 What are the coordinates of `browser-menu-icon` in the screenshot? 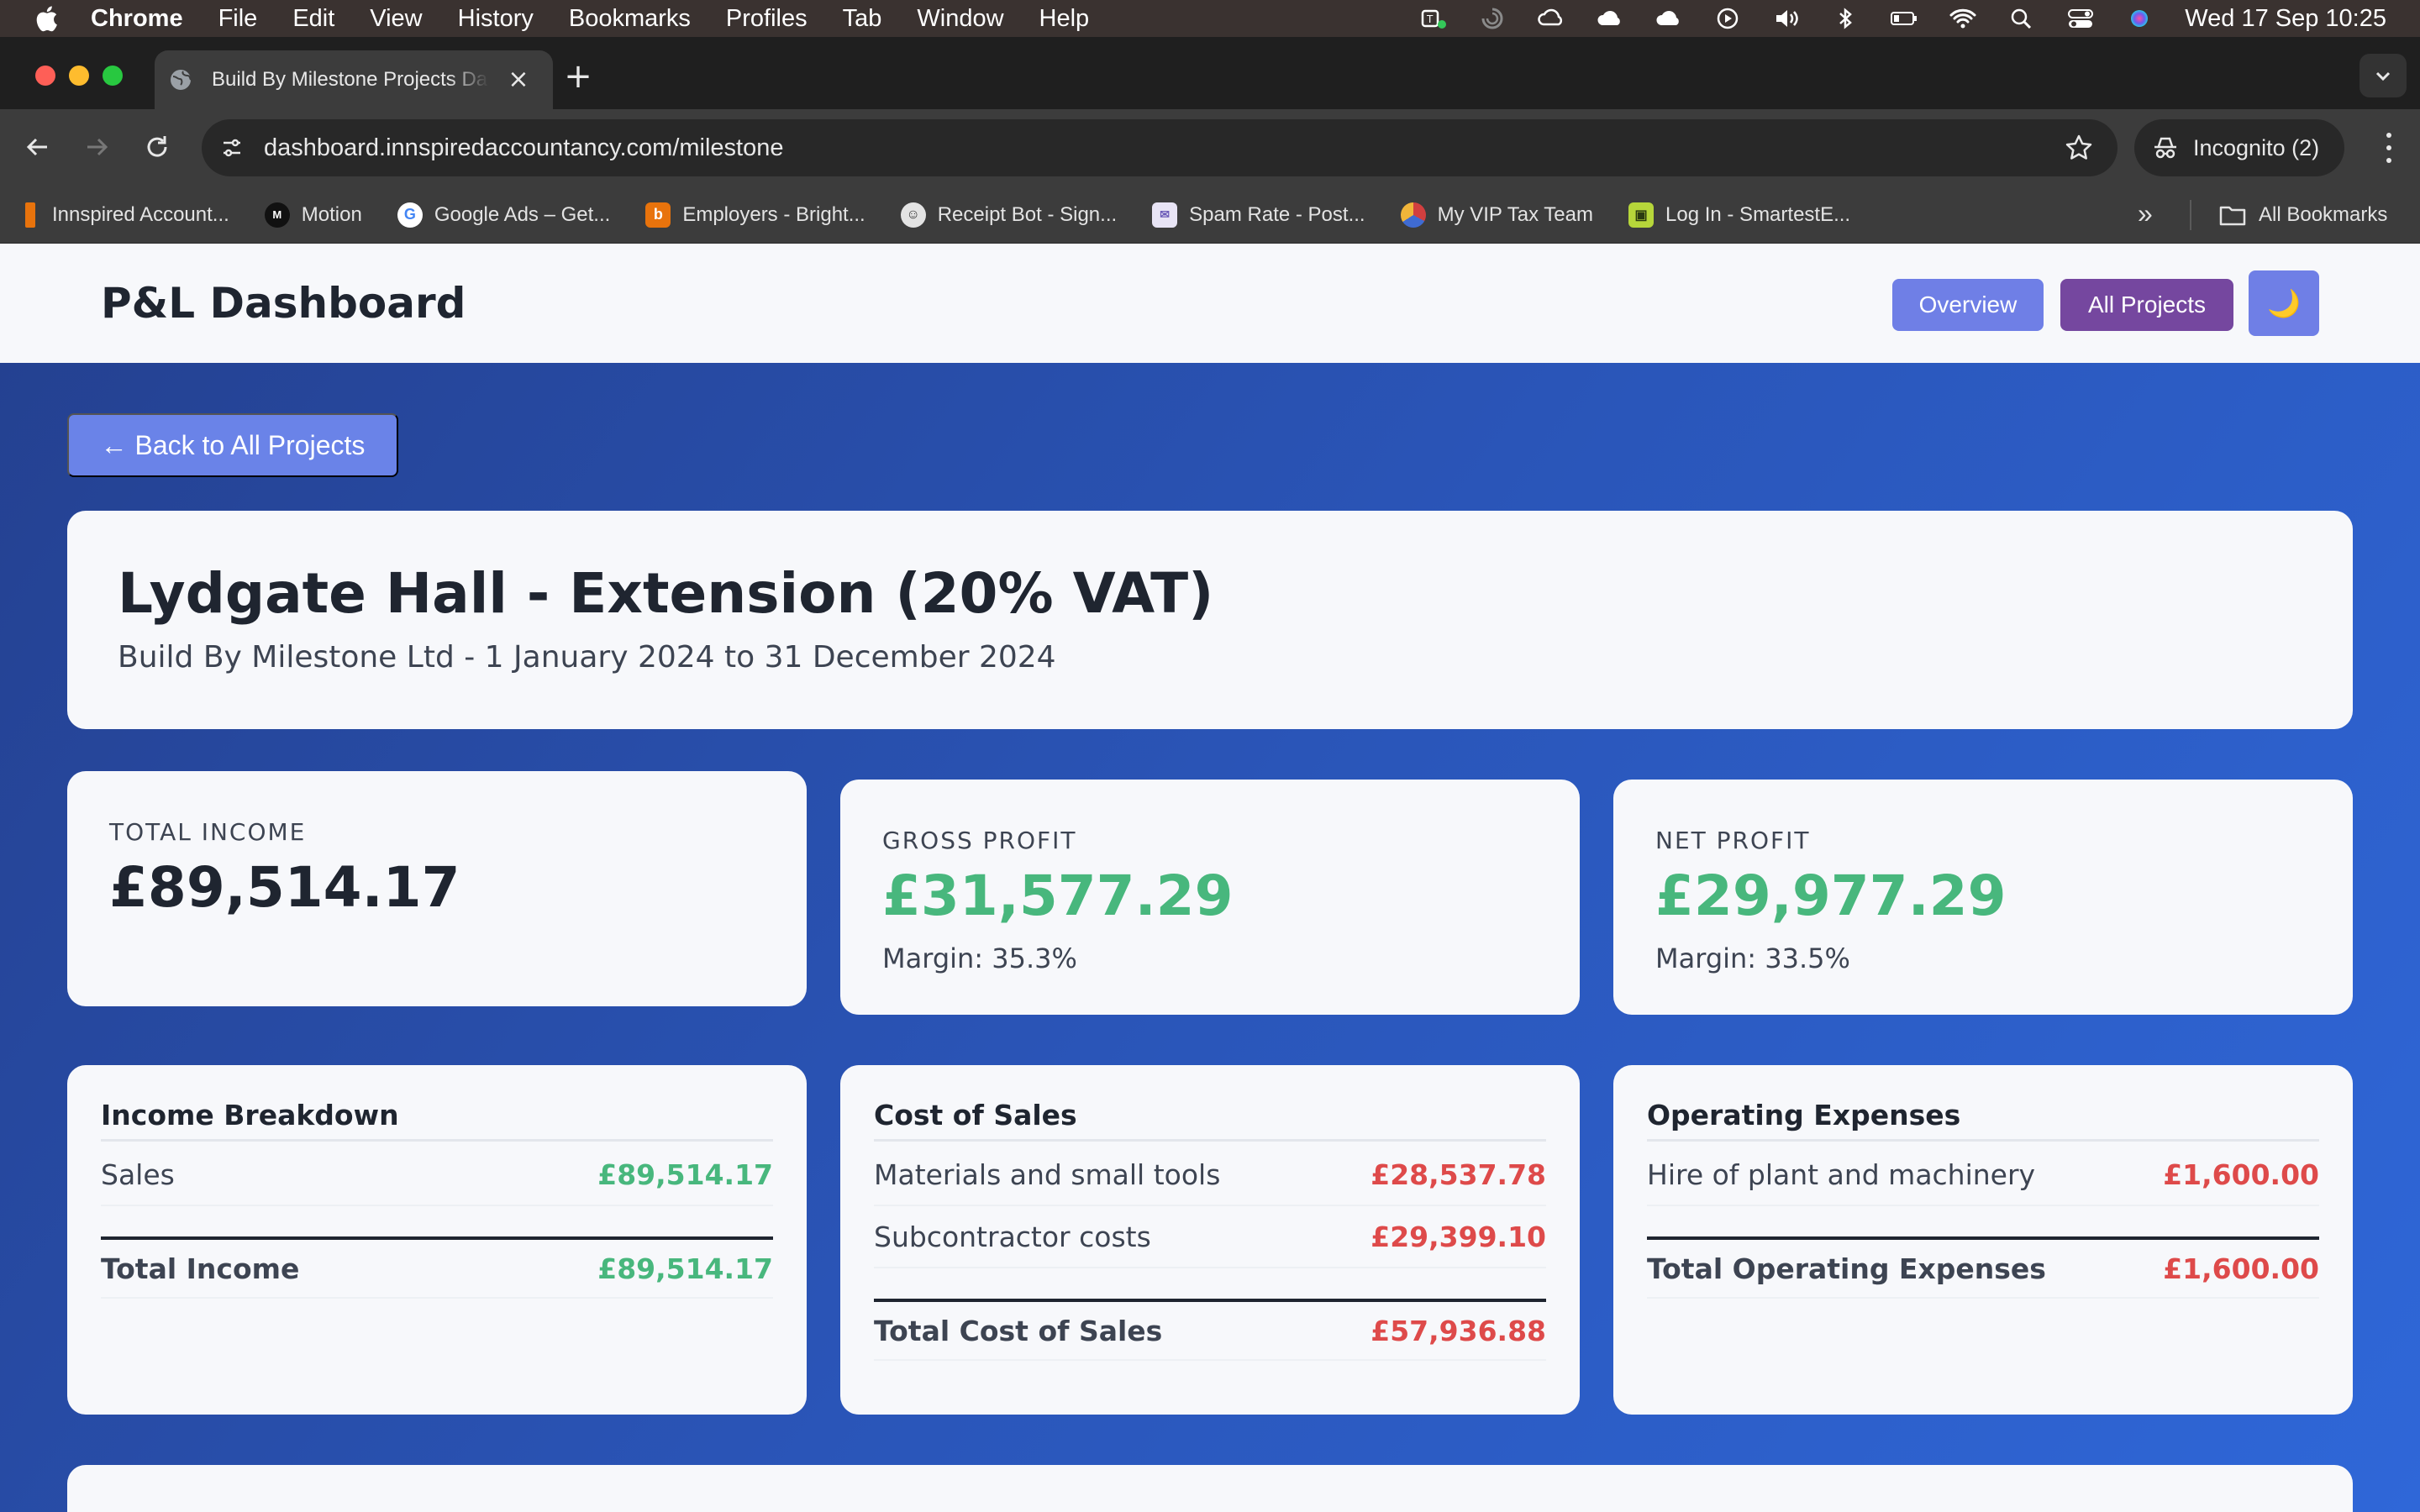 It's located at (2389, 147).